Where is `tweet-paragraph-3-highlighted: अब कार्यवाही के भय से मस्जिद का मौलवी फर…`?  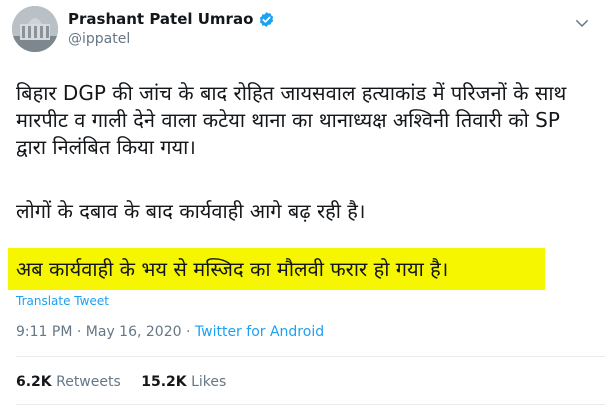
tweet-paragraph-3-highlighted: अब कार्यवाही के भय से मस्जिद का मौलवी फर… is located at coordinates (232, 269).